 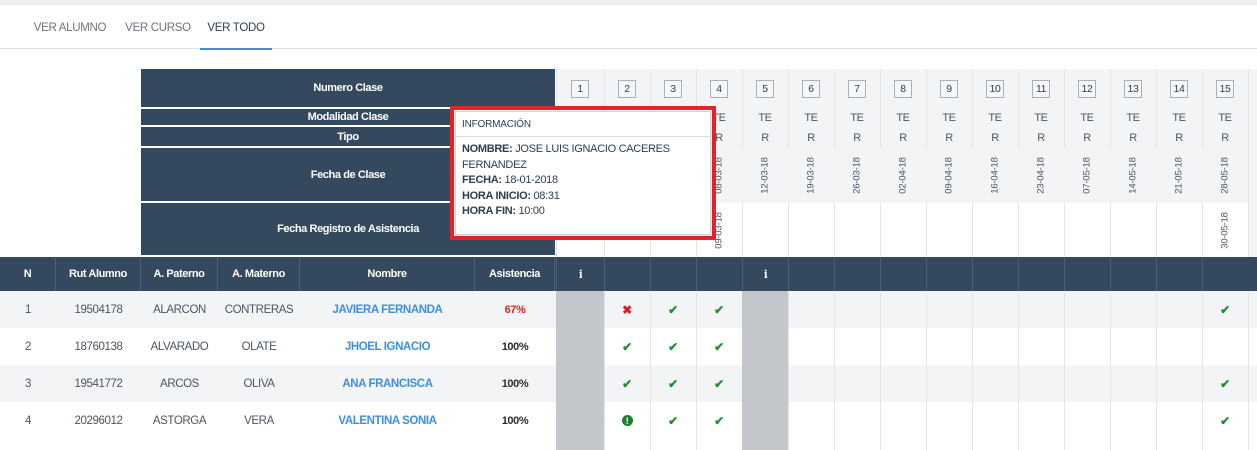 What do you see at coordinates (1225, 175) in the screenshot?
I see `class-fecha-cell: 28-05-18` at bounding box center [1225, 175].